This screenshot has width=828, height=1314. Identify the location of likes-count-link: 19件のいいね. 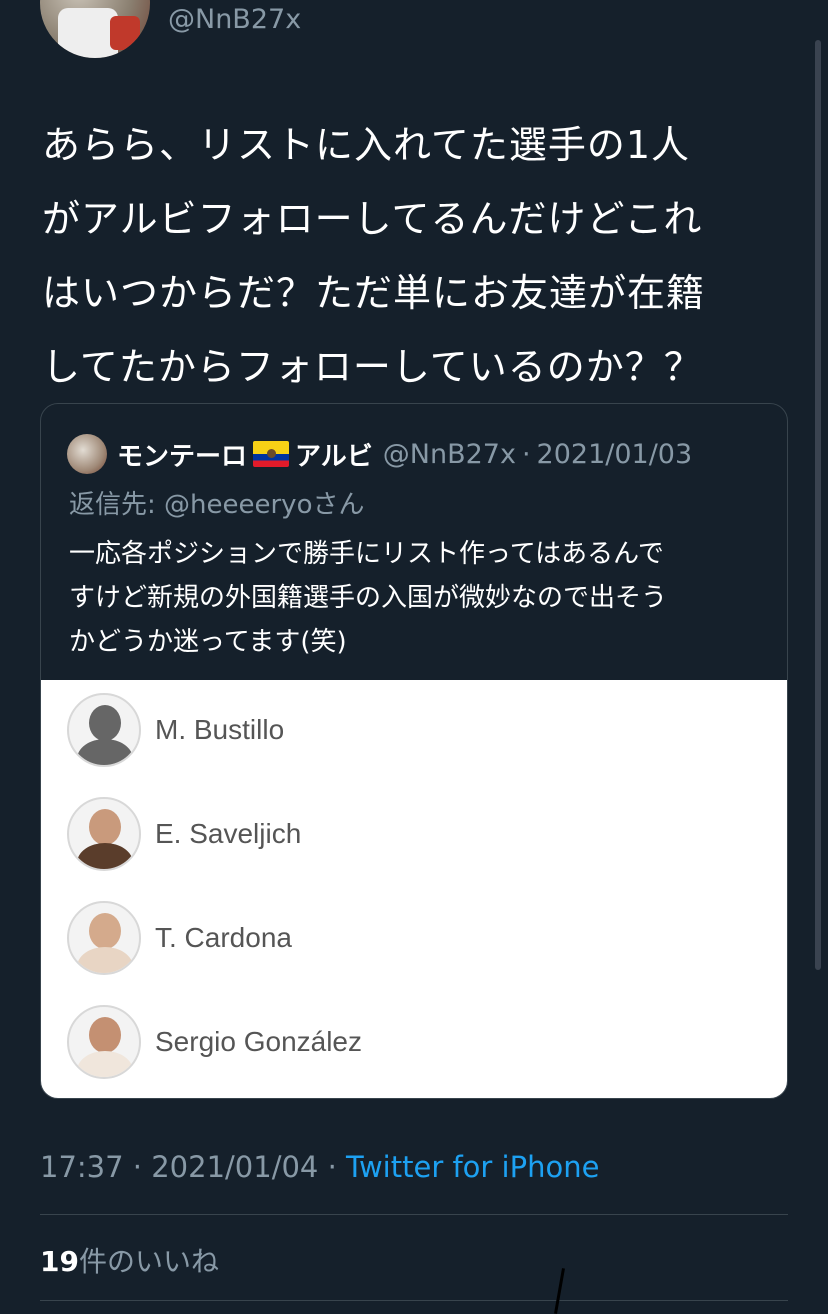
(129, 1260).